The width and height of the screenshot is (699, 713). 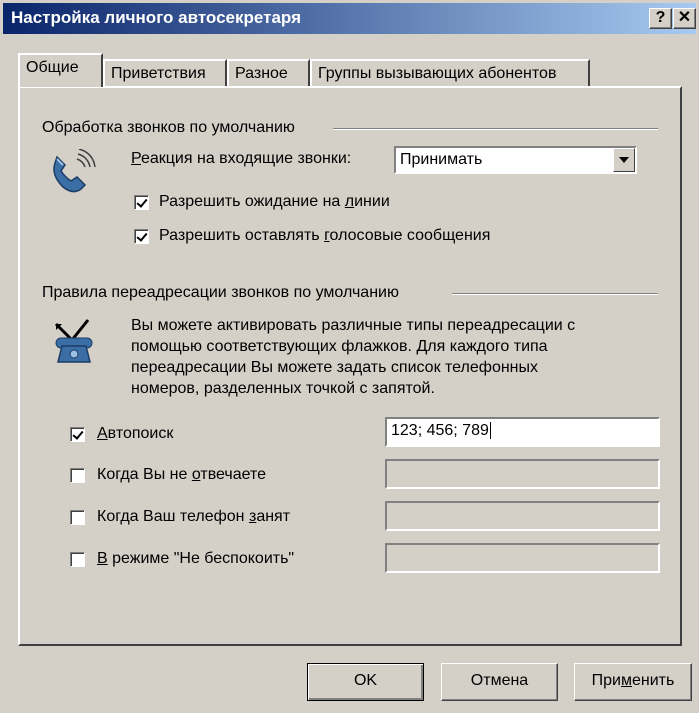 What do you see at coordinates (52, 67) in the screenshot?
I see `tab-general-label: Общие` at bounding box center [52, 67].